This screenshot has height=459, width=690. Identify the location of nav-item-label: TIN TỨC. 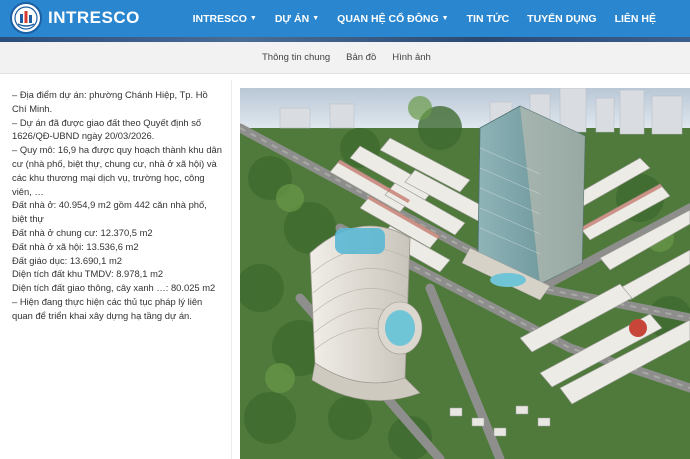
(488, 18).